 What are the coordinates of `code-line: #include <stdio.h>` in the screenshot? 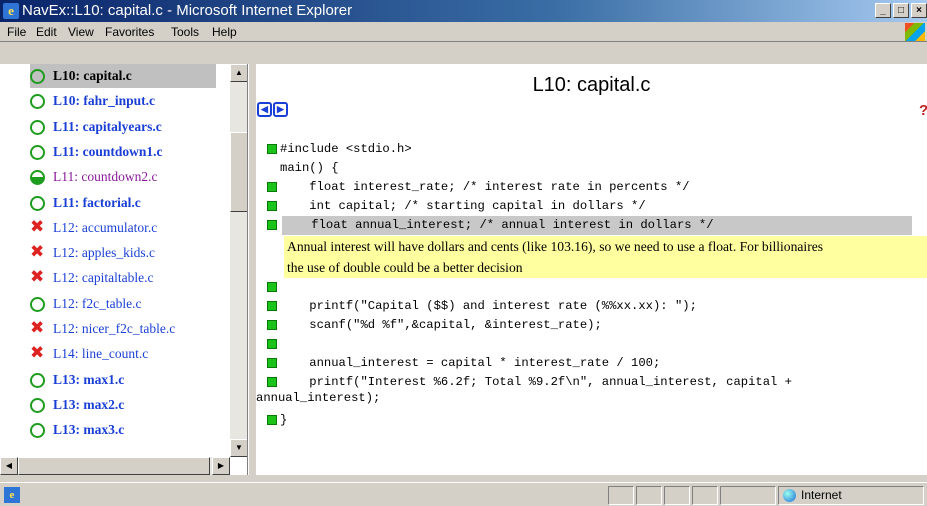 It's located at (597, 149).